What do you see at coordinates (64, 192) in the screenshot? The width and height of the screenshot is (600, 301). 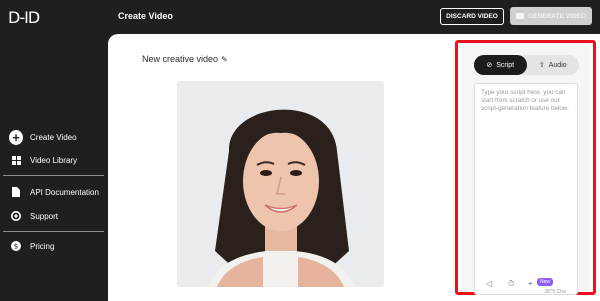 I see `sidebar-item-label: API Documentation` at bounding box center [64, 192].